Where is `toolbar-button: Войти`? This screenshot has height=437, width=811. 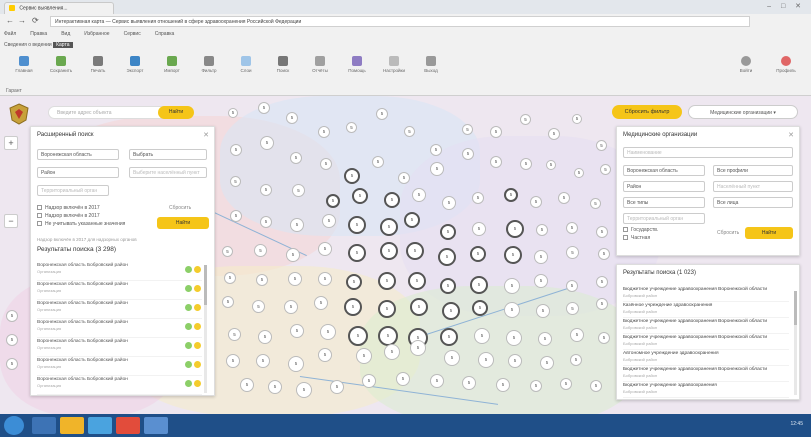
toolbar-button: Войти is located at coordinates (746, 70).